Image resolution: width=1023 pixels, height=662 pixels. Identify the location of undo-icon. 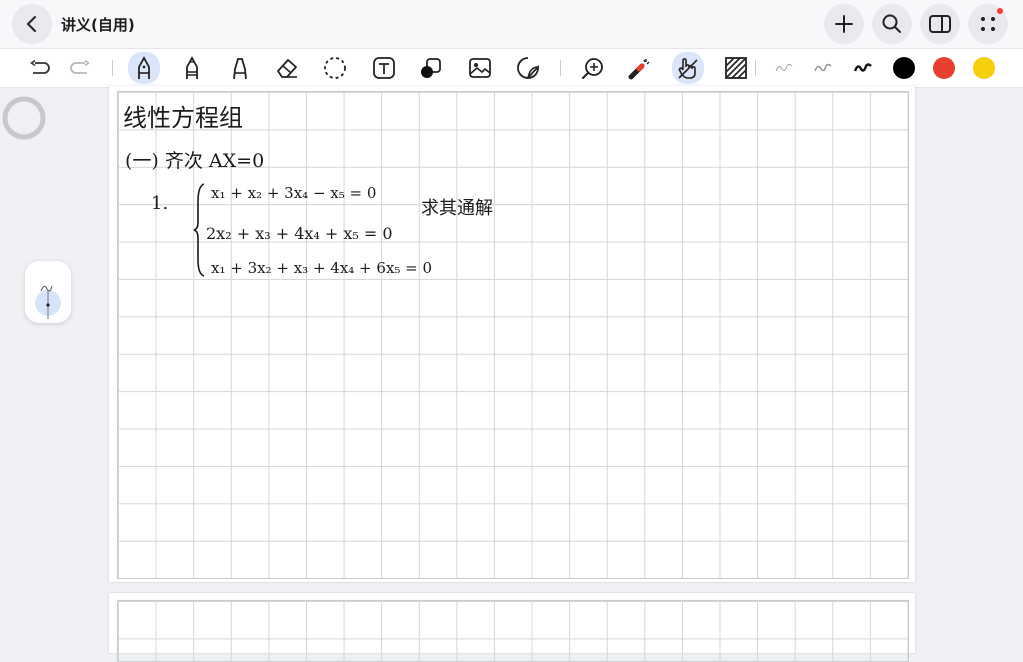
(40, 67).